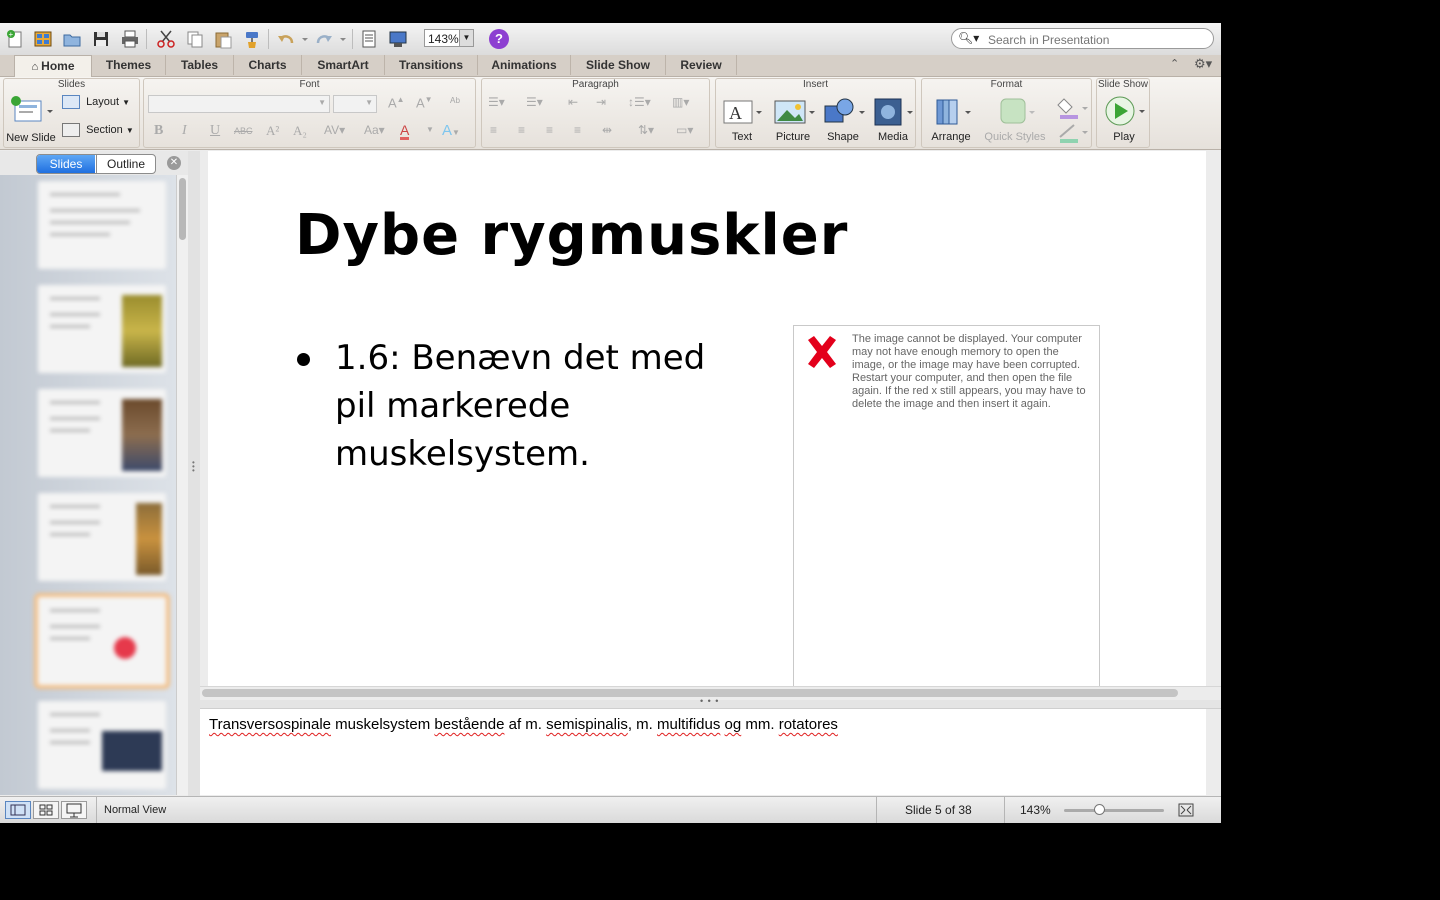 The width and height of the screenshot is (1440, 900). What do you see at coordinates (15, 39) in the screenshot?
I see `new-presentation-icon: +` at bounding box center [15, 39].